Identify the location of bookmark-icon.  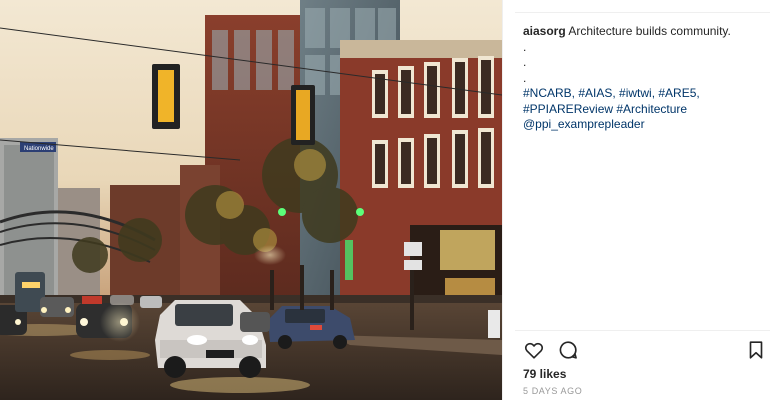
(756, 350).